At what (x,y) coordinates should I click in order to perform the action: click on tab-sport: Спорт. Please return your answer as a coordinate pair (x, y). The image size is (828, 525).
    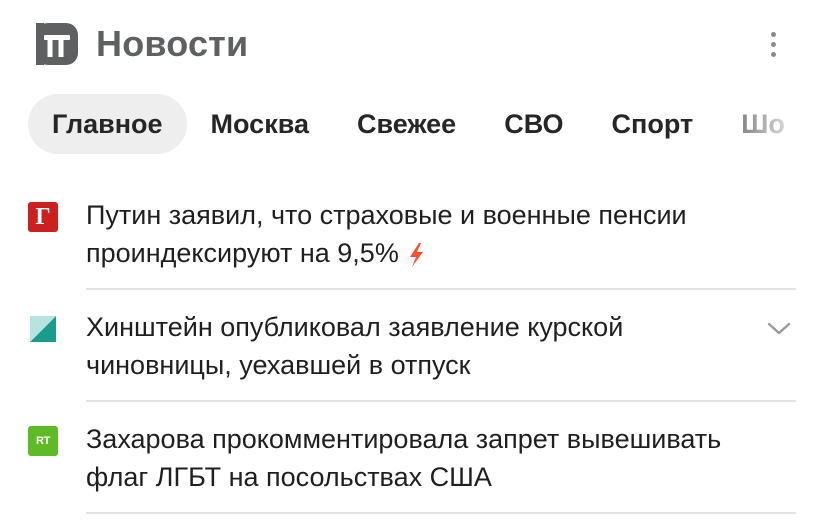
    Looking at the image, I should click on (653, 124).